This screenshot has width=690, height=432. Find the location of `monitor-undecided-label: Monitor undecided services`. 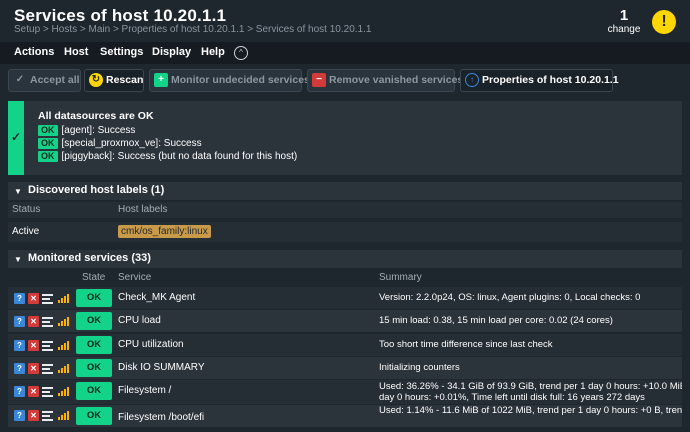

monitor-undecided-label: Monitor undecided services is located at coordinates (240, 80).